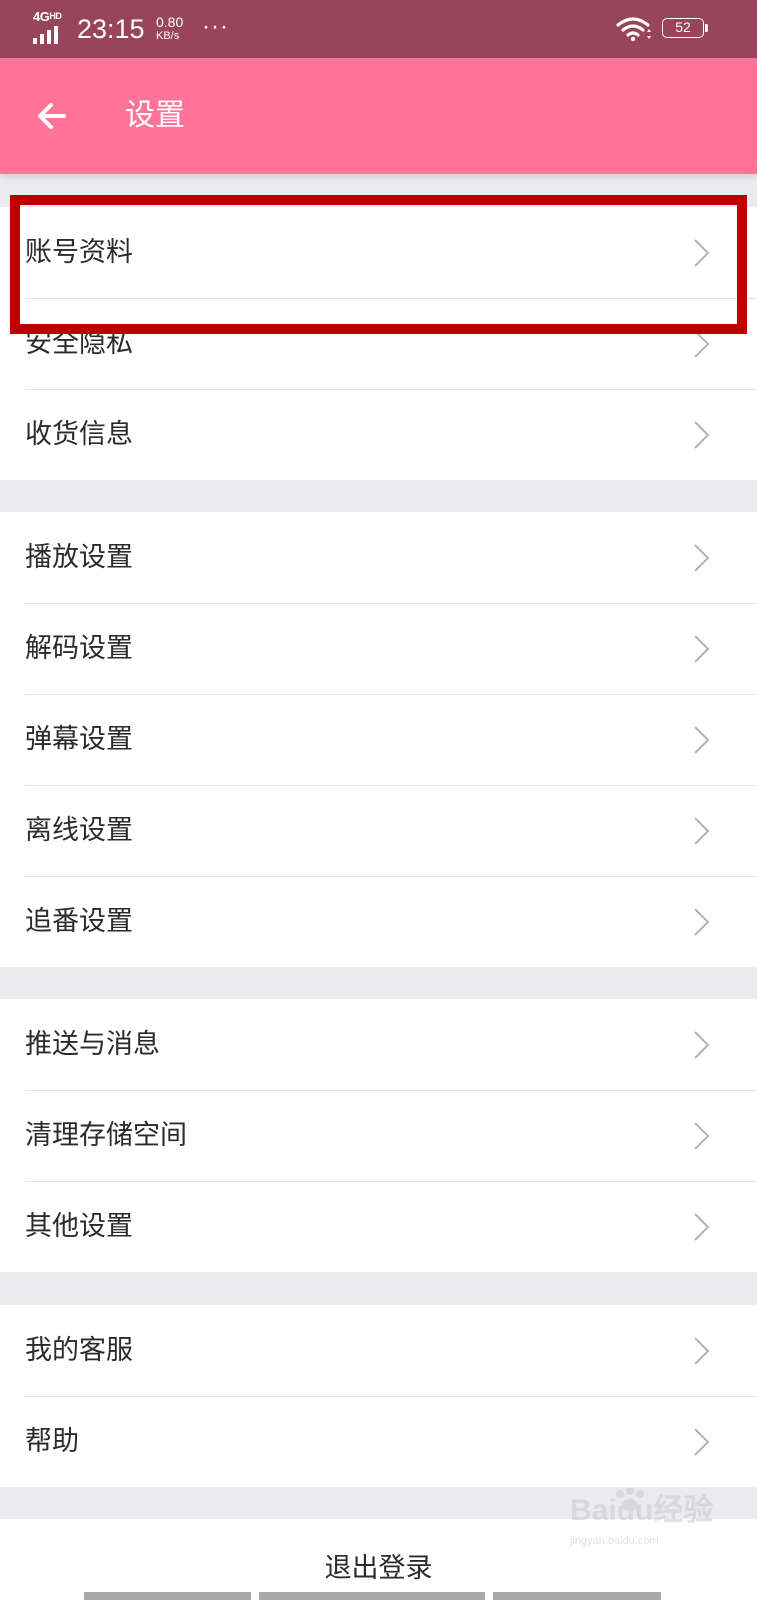 The image size is (757, 1600). What do you see at coordinates (79, 739) in the screenshot?
I see `menu-item-label: 弹幕设置` at bounding box center [79, 739].